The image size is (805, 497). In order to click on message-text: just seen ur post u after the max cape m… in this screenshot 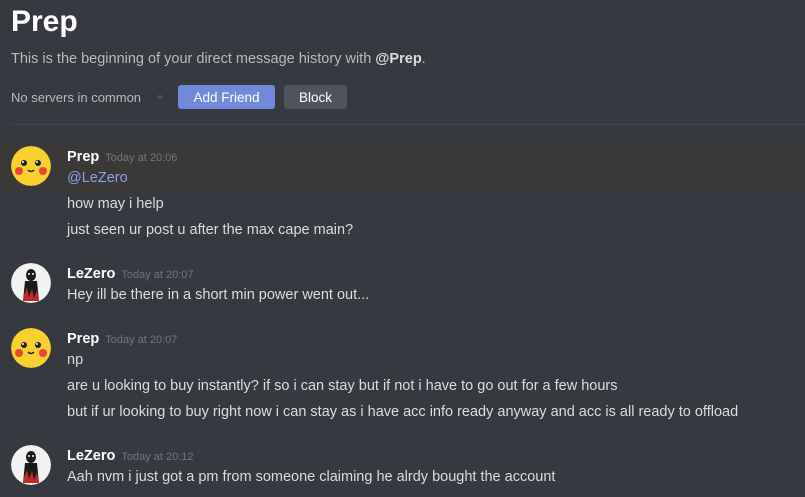, I will do `click(210, 230)`.